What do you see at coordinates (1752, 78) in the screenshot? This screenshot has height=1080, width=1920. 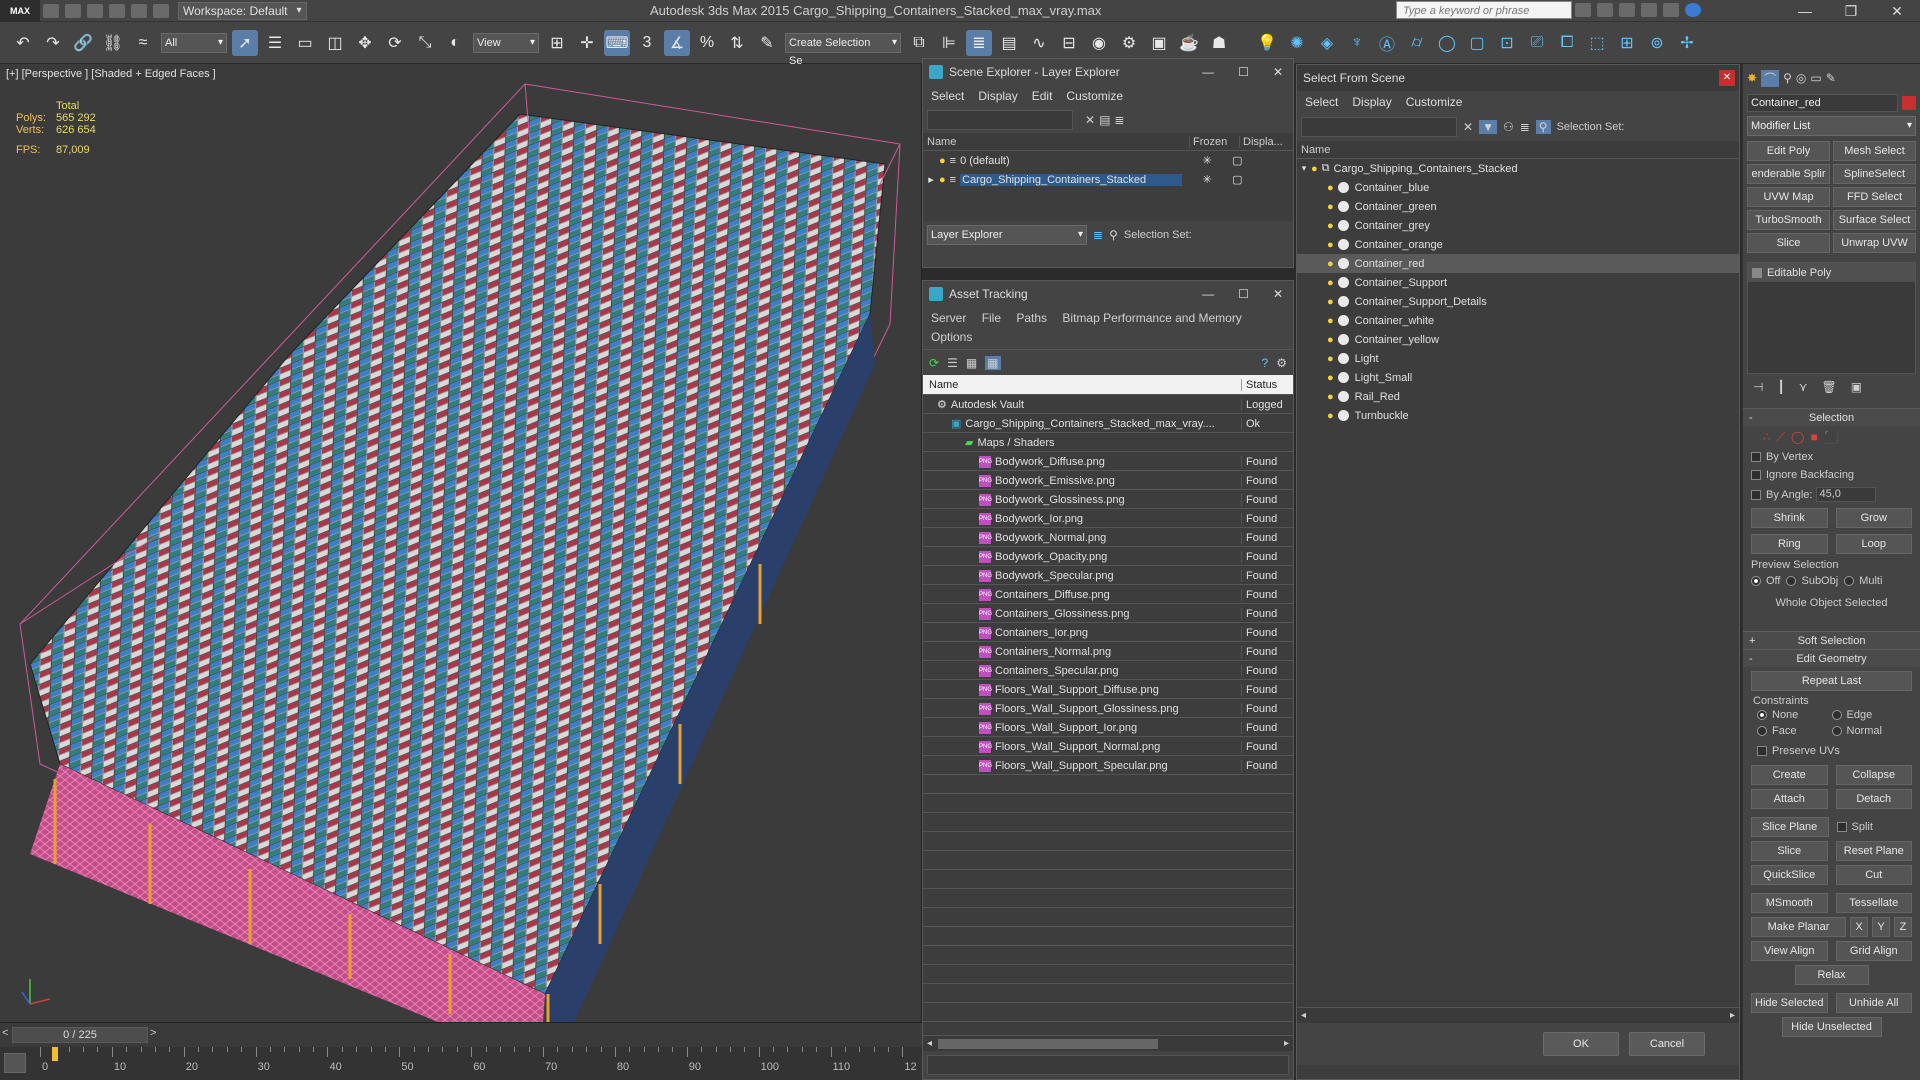 I see `create-tab-icon: ✸` at bounding box center [1752, 78].